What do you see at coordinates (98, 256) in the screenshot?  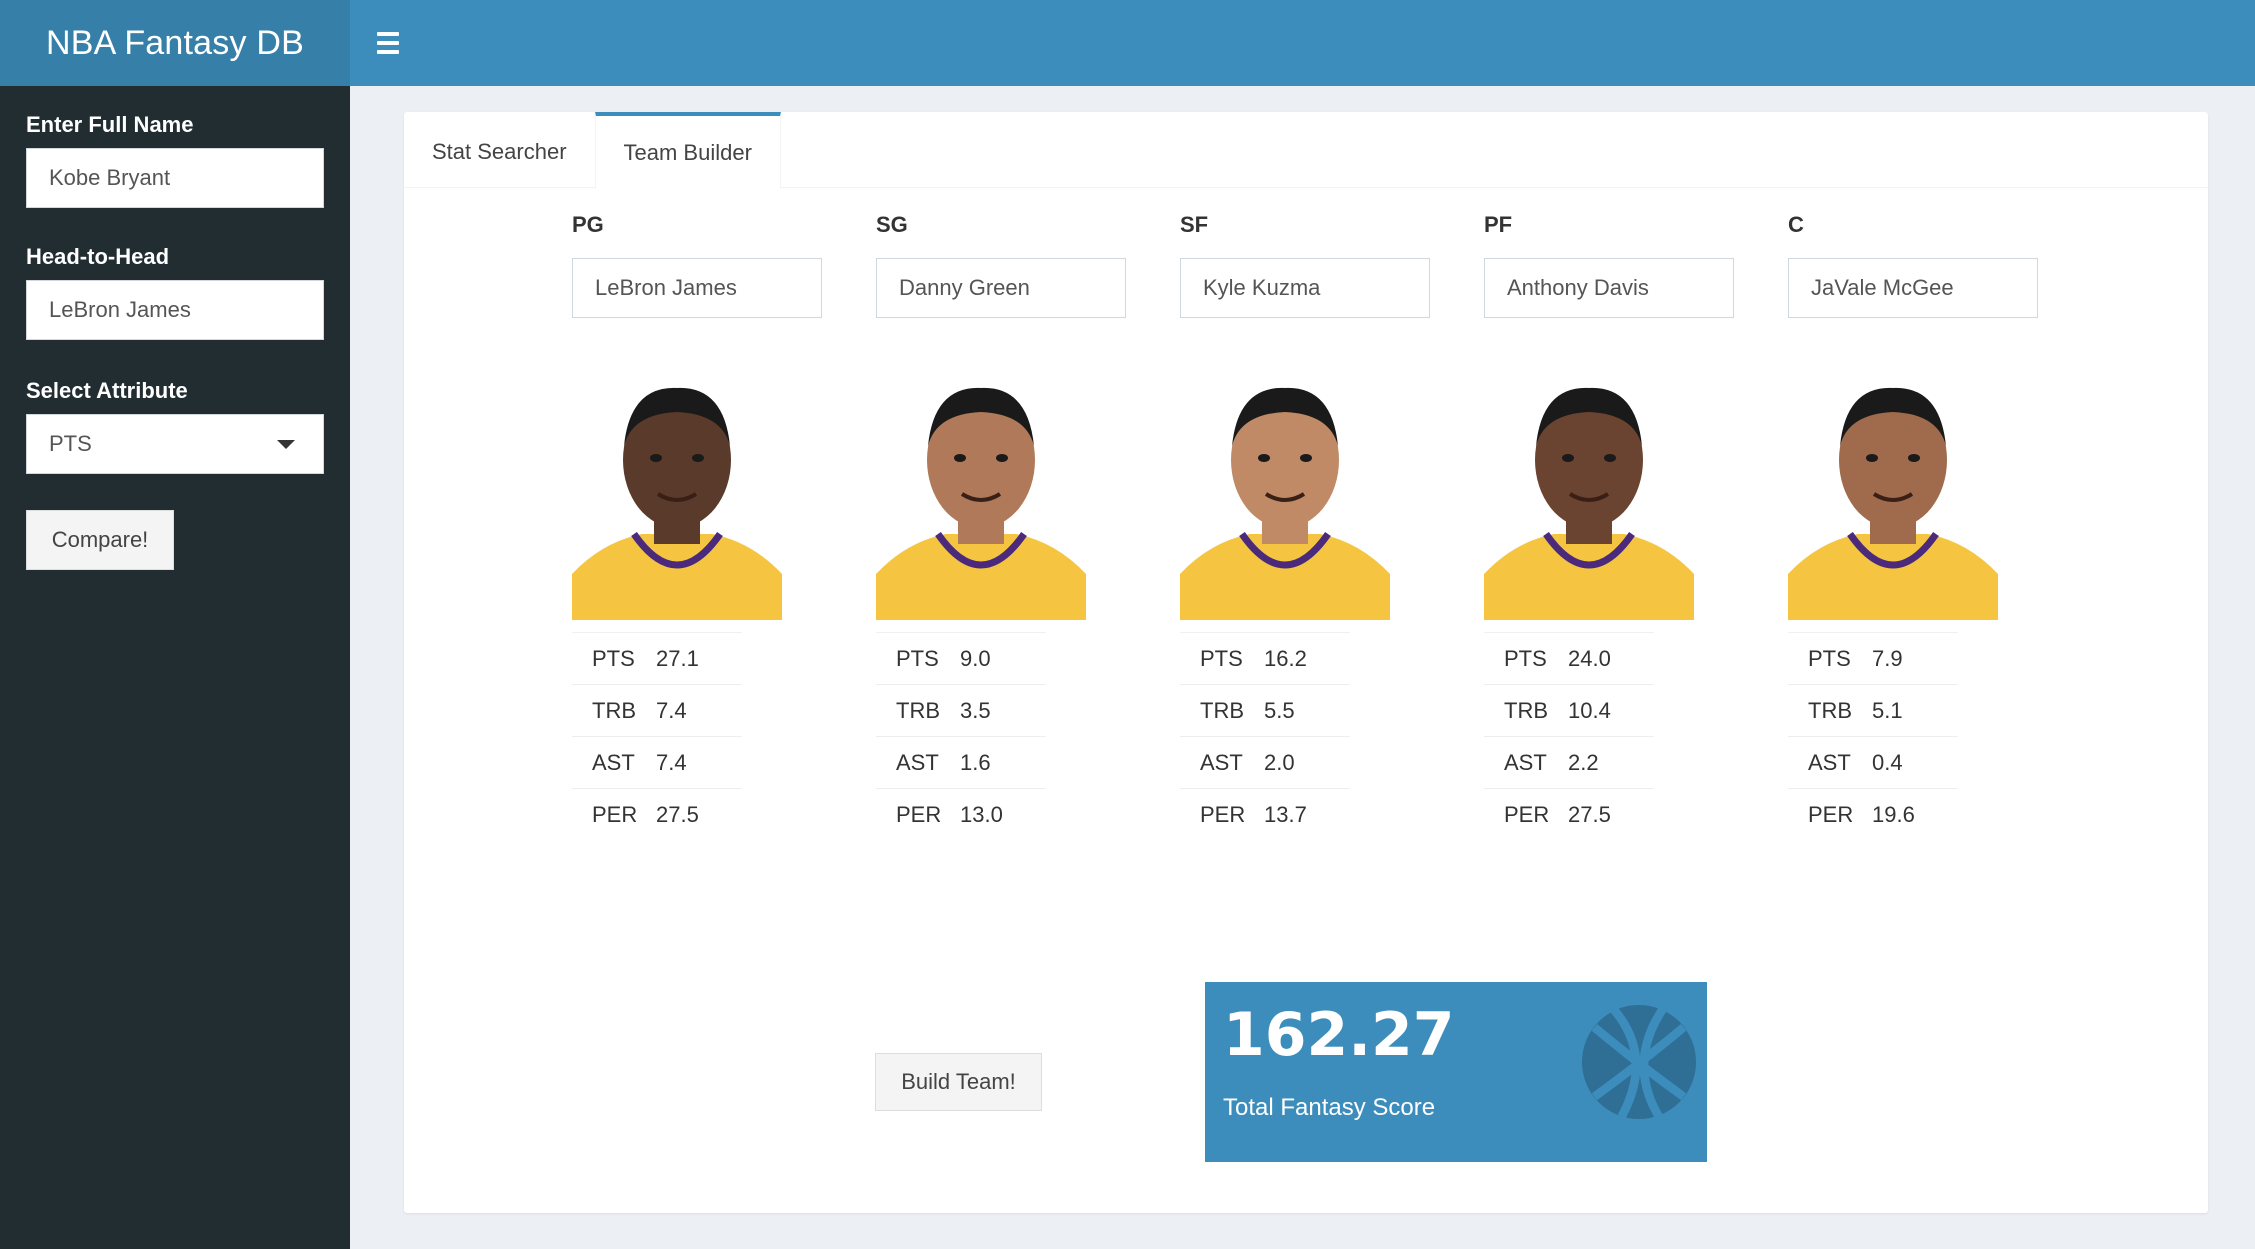 I see `head-to-head-label: Head-to-Head` at bounding box center [98, 256].